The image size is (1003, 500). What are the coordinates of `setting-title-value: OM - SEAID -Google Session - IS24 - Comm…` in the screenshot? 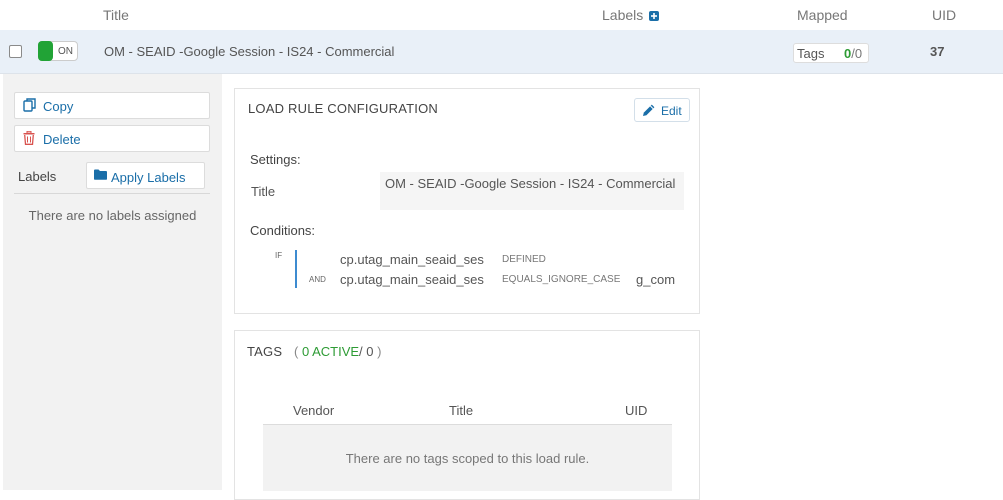 It's located at (532, 191).